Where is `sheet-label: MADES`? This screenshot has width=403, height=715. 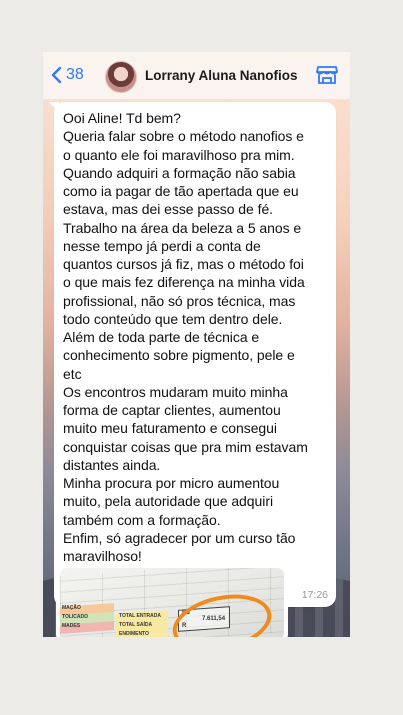 sheet-label: MADES is located at coordinates (71, 626).